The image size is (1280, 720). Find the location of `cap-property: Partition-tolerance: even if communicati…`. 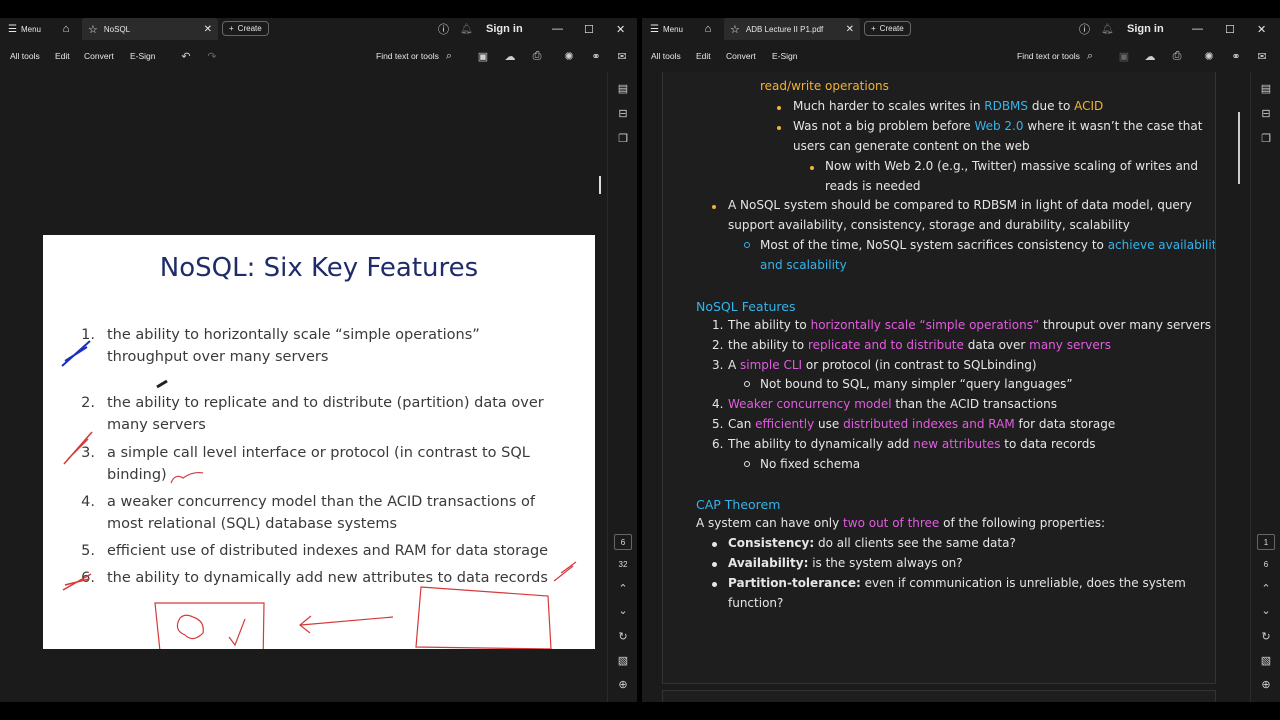

cap-property: Partition-tolerance: even if communicati… is located at coordinates (957, 583).